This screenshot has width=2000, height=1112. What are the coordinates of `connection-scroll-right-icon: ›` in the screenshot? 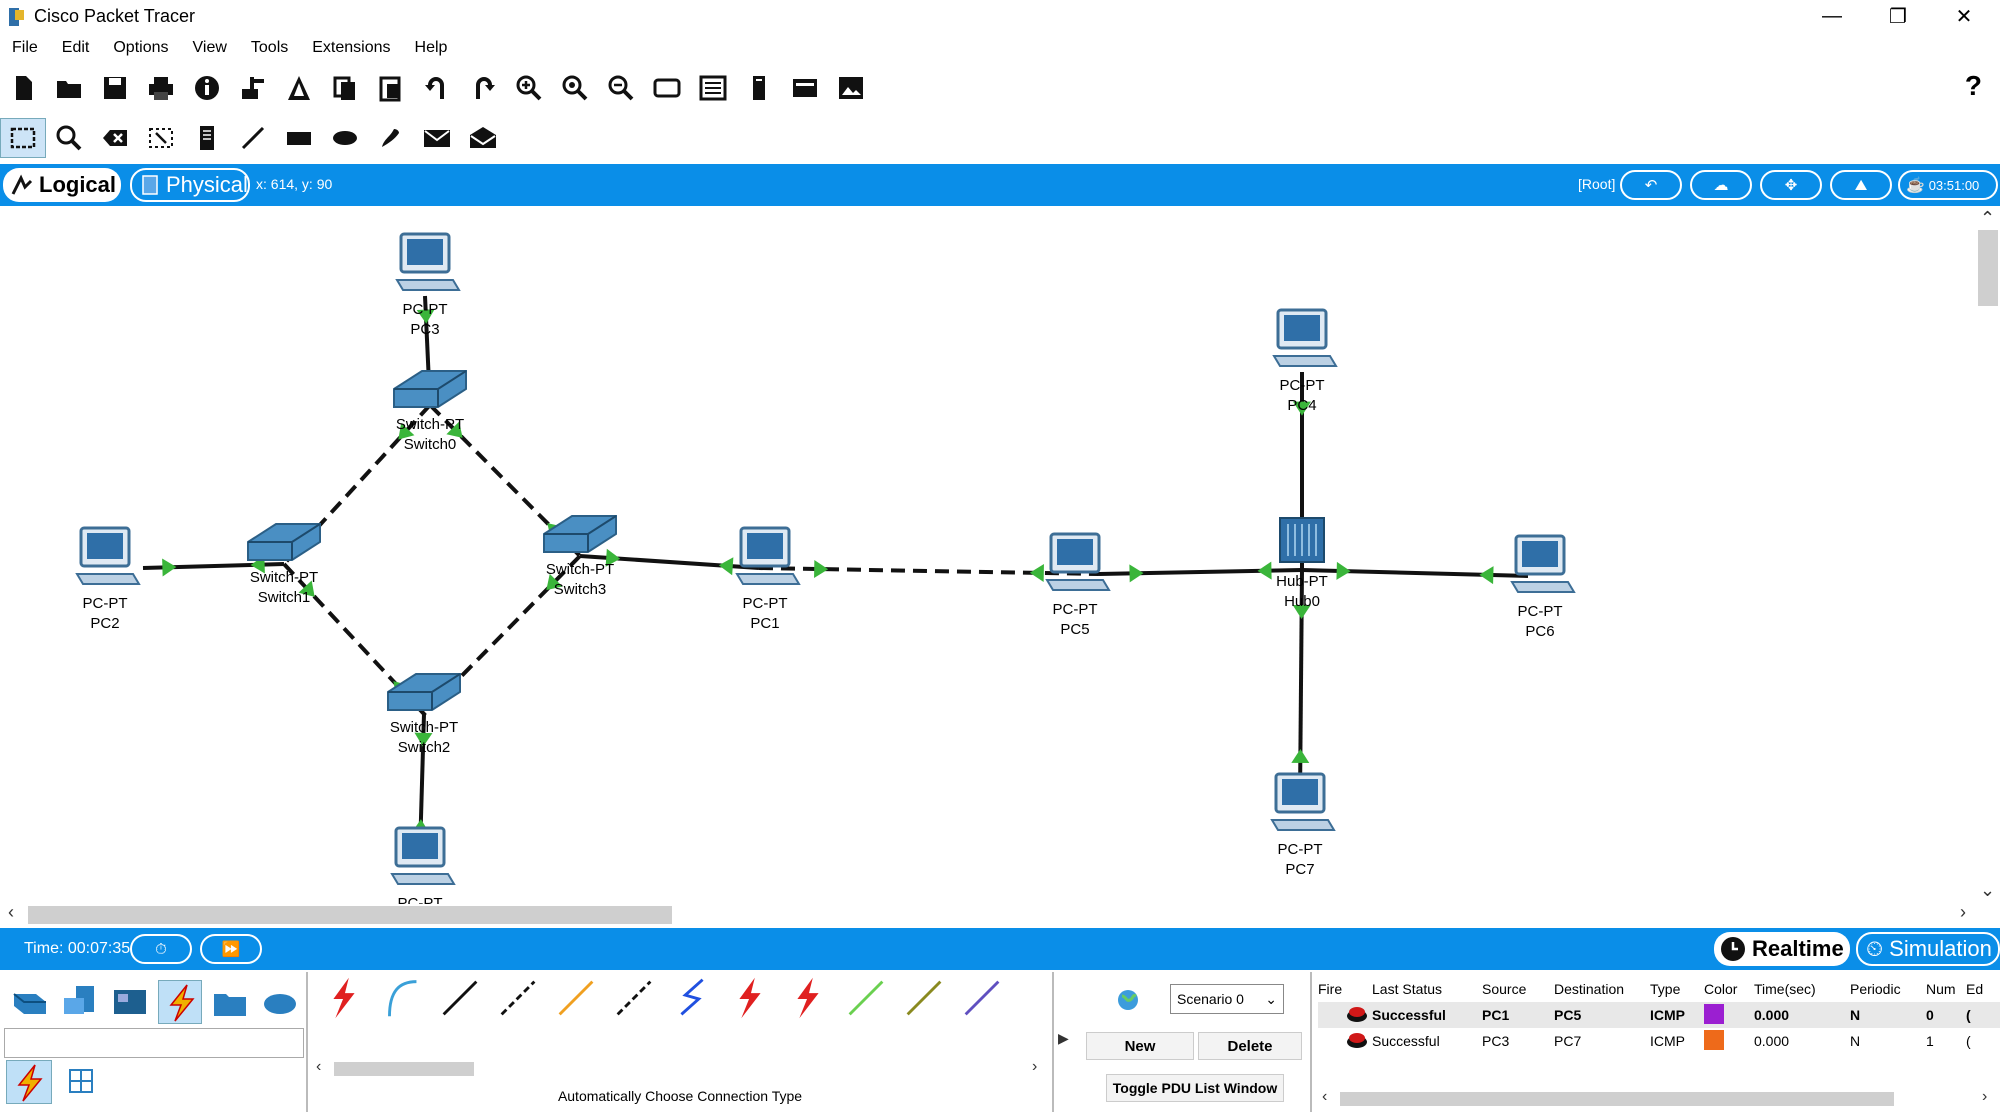 It's located at (1034, 1067).